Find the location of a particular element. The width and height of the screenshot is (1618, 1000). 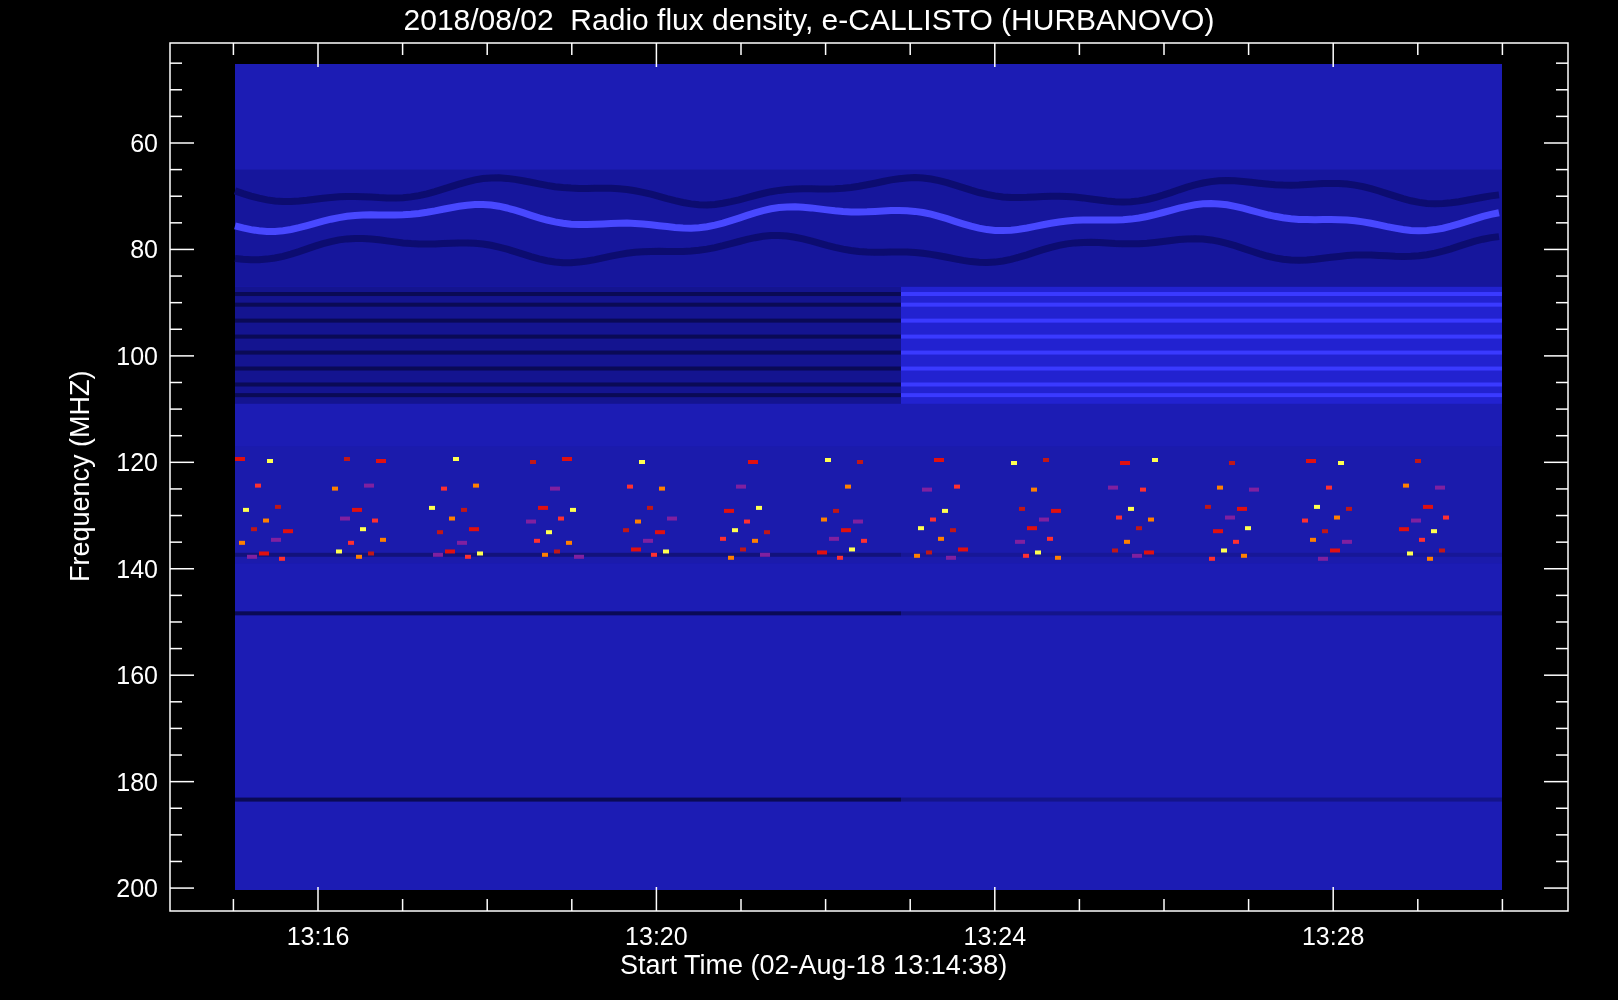

y-tick-label: 120 is located at coordinates (136, 462).